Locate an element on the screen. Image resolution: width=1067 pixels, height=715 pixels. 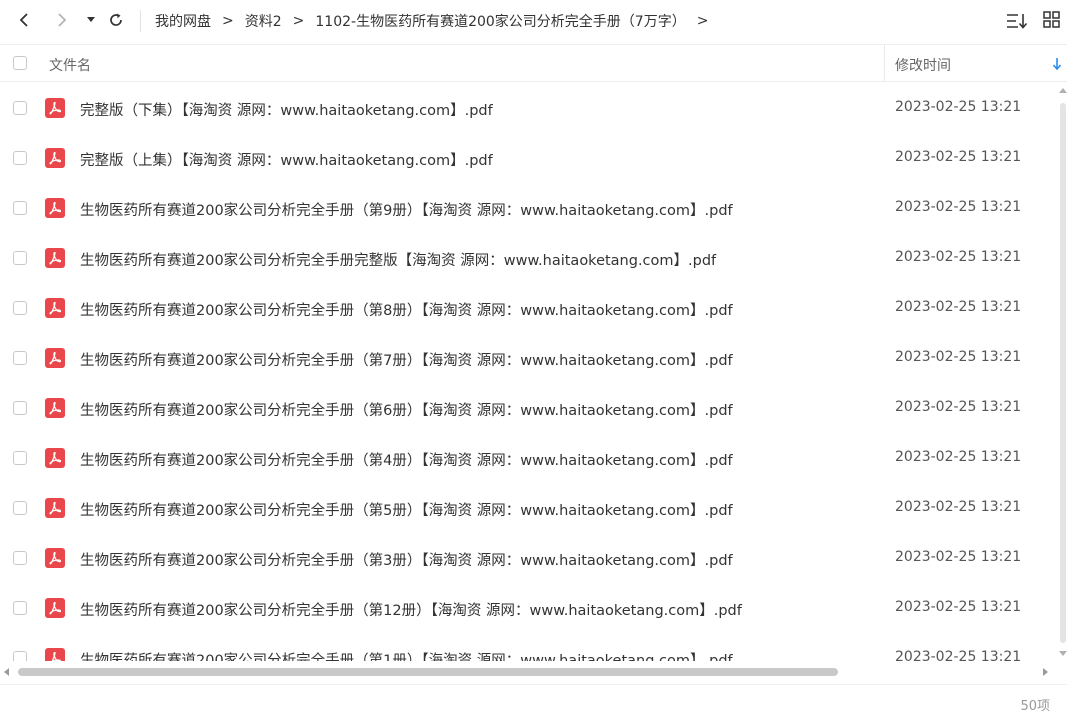
refresh-button is located at coordinates (116, 20).